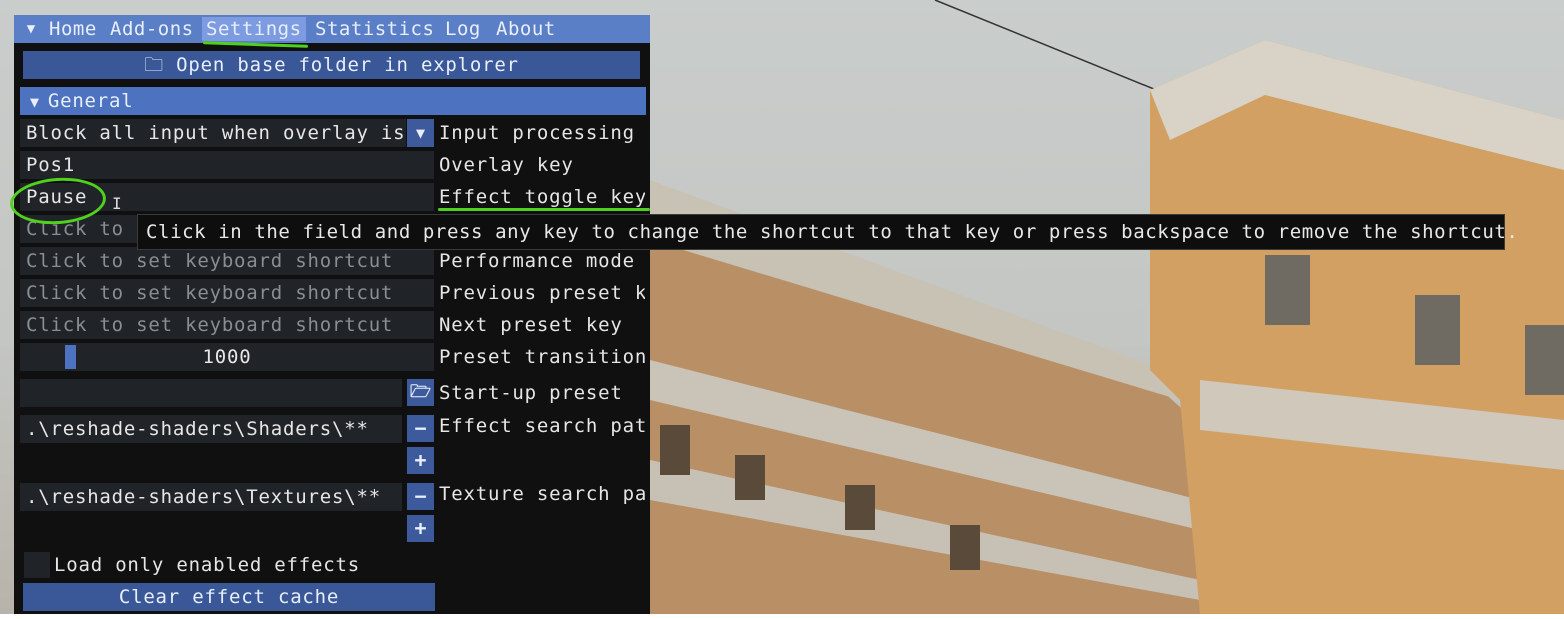  What do you see at coordinates (152, 29) in the screenshot?
I see `tab-add-ons: Add-ons` at bounding box center [152, 29].